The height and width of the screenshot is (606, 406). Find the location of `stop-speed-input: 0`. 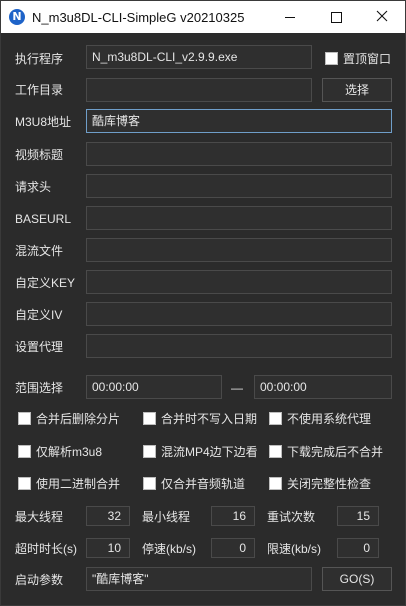

stop-speed-input: 0 is located at coordinates (233, 548).